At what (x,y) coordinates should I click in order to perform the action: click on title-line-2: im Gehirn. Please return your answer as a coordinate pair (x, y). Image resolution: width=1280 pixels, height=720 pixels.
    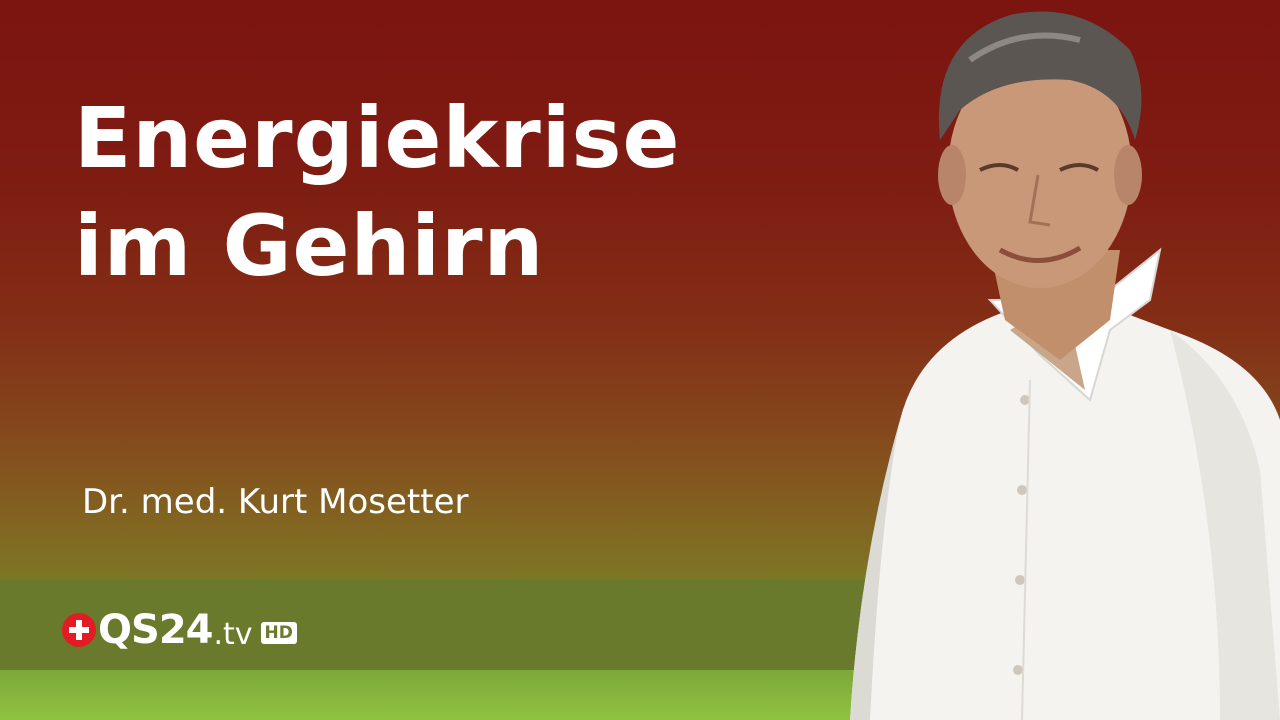
    Looking at the image, I should click on (309, 246).